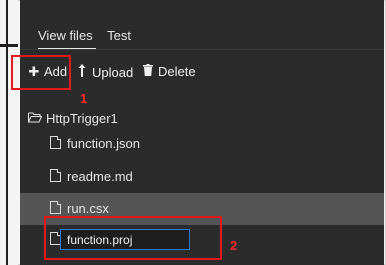 Image resolution: width=386 pixels, height=265 pixels. I want to click on trash-icon, so click(148, 71).